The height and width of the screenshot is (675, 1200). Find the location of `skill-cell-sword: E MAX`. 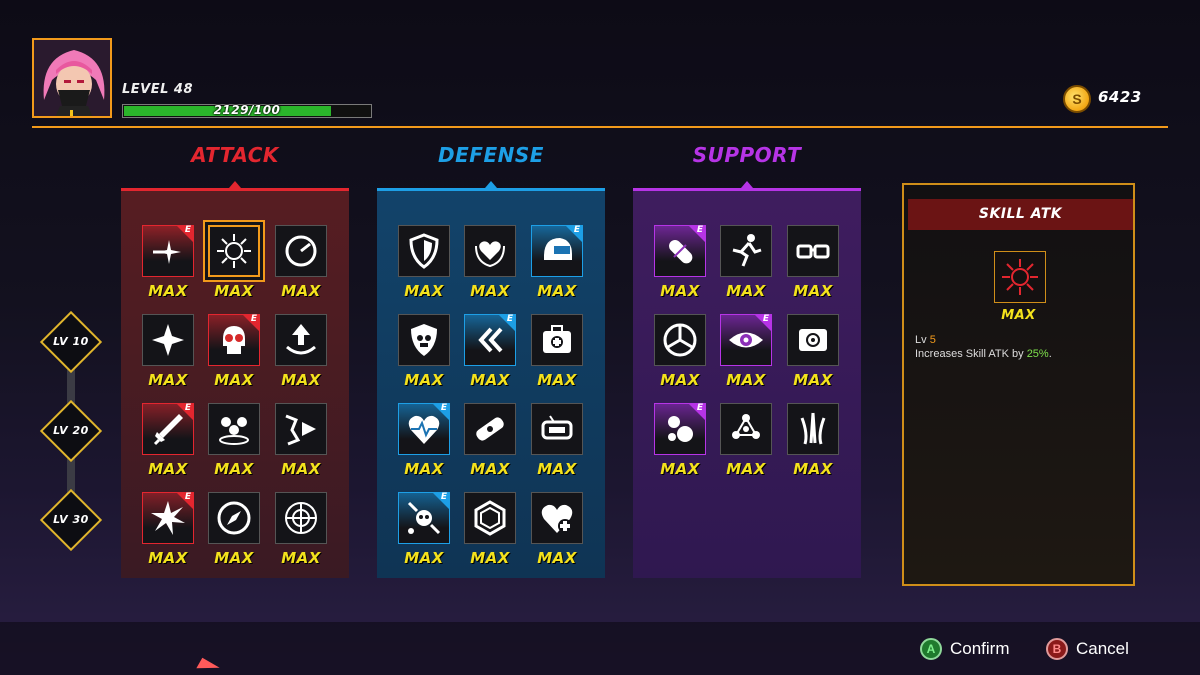

skill-cell-sword: E MAX is located at coordinates (168, 443).